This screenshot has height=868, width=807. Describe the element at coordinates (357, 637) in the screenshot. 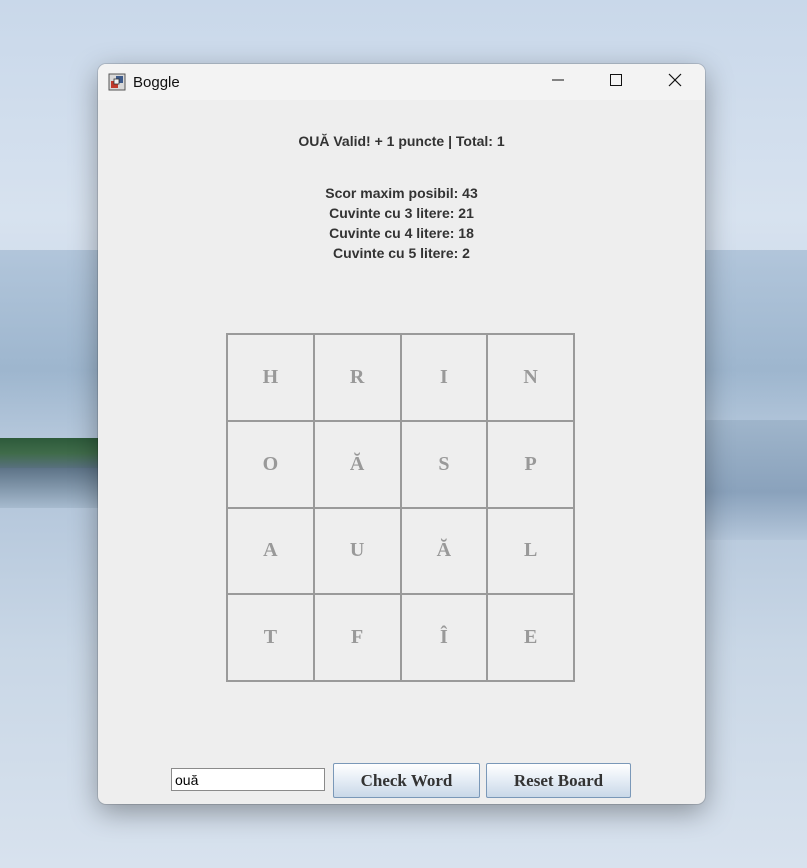

I see `board-cell: F` at that location.